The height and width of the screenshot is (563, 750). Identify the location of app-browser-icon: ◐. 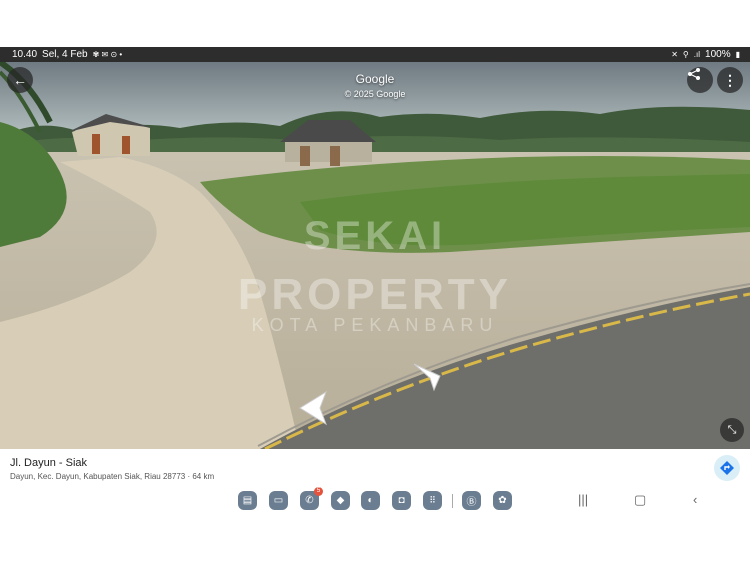
(370, 500).